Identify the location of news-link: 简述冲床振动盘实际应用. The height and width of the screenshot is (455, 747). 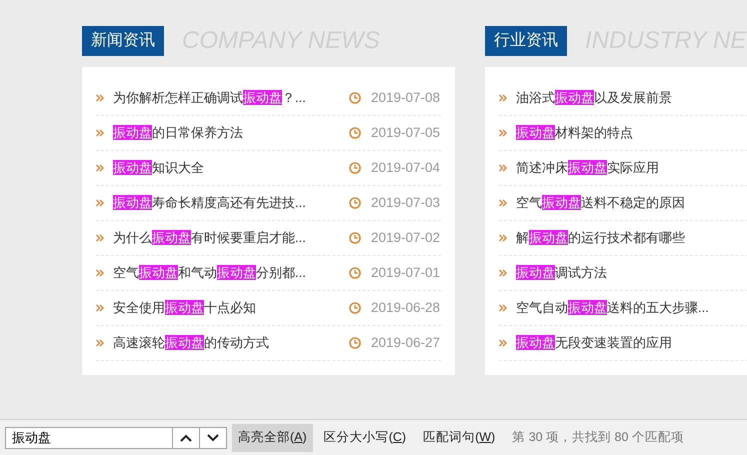
(631, 168).